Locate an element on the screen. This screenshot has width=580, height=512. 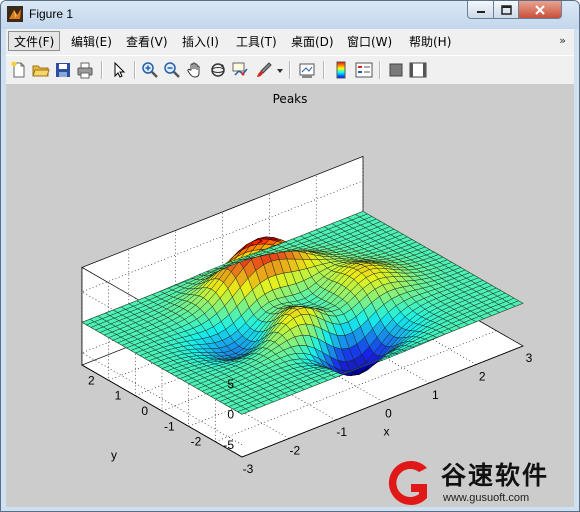
new-figure-icon is located at coordinates (19, 70).